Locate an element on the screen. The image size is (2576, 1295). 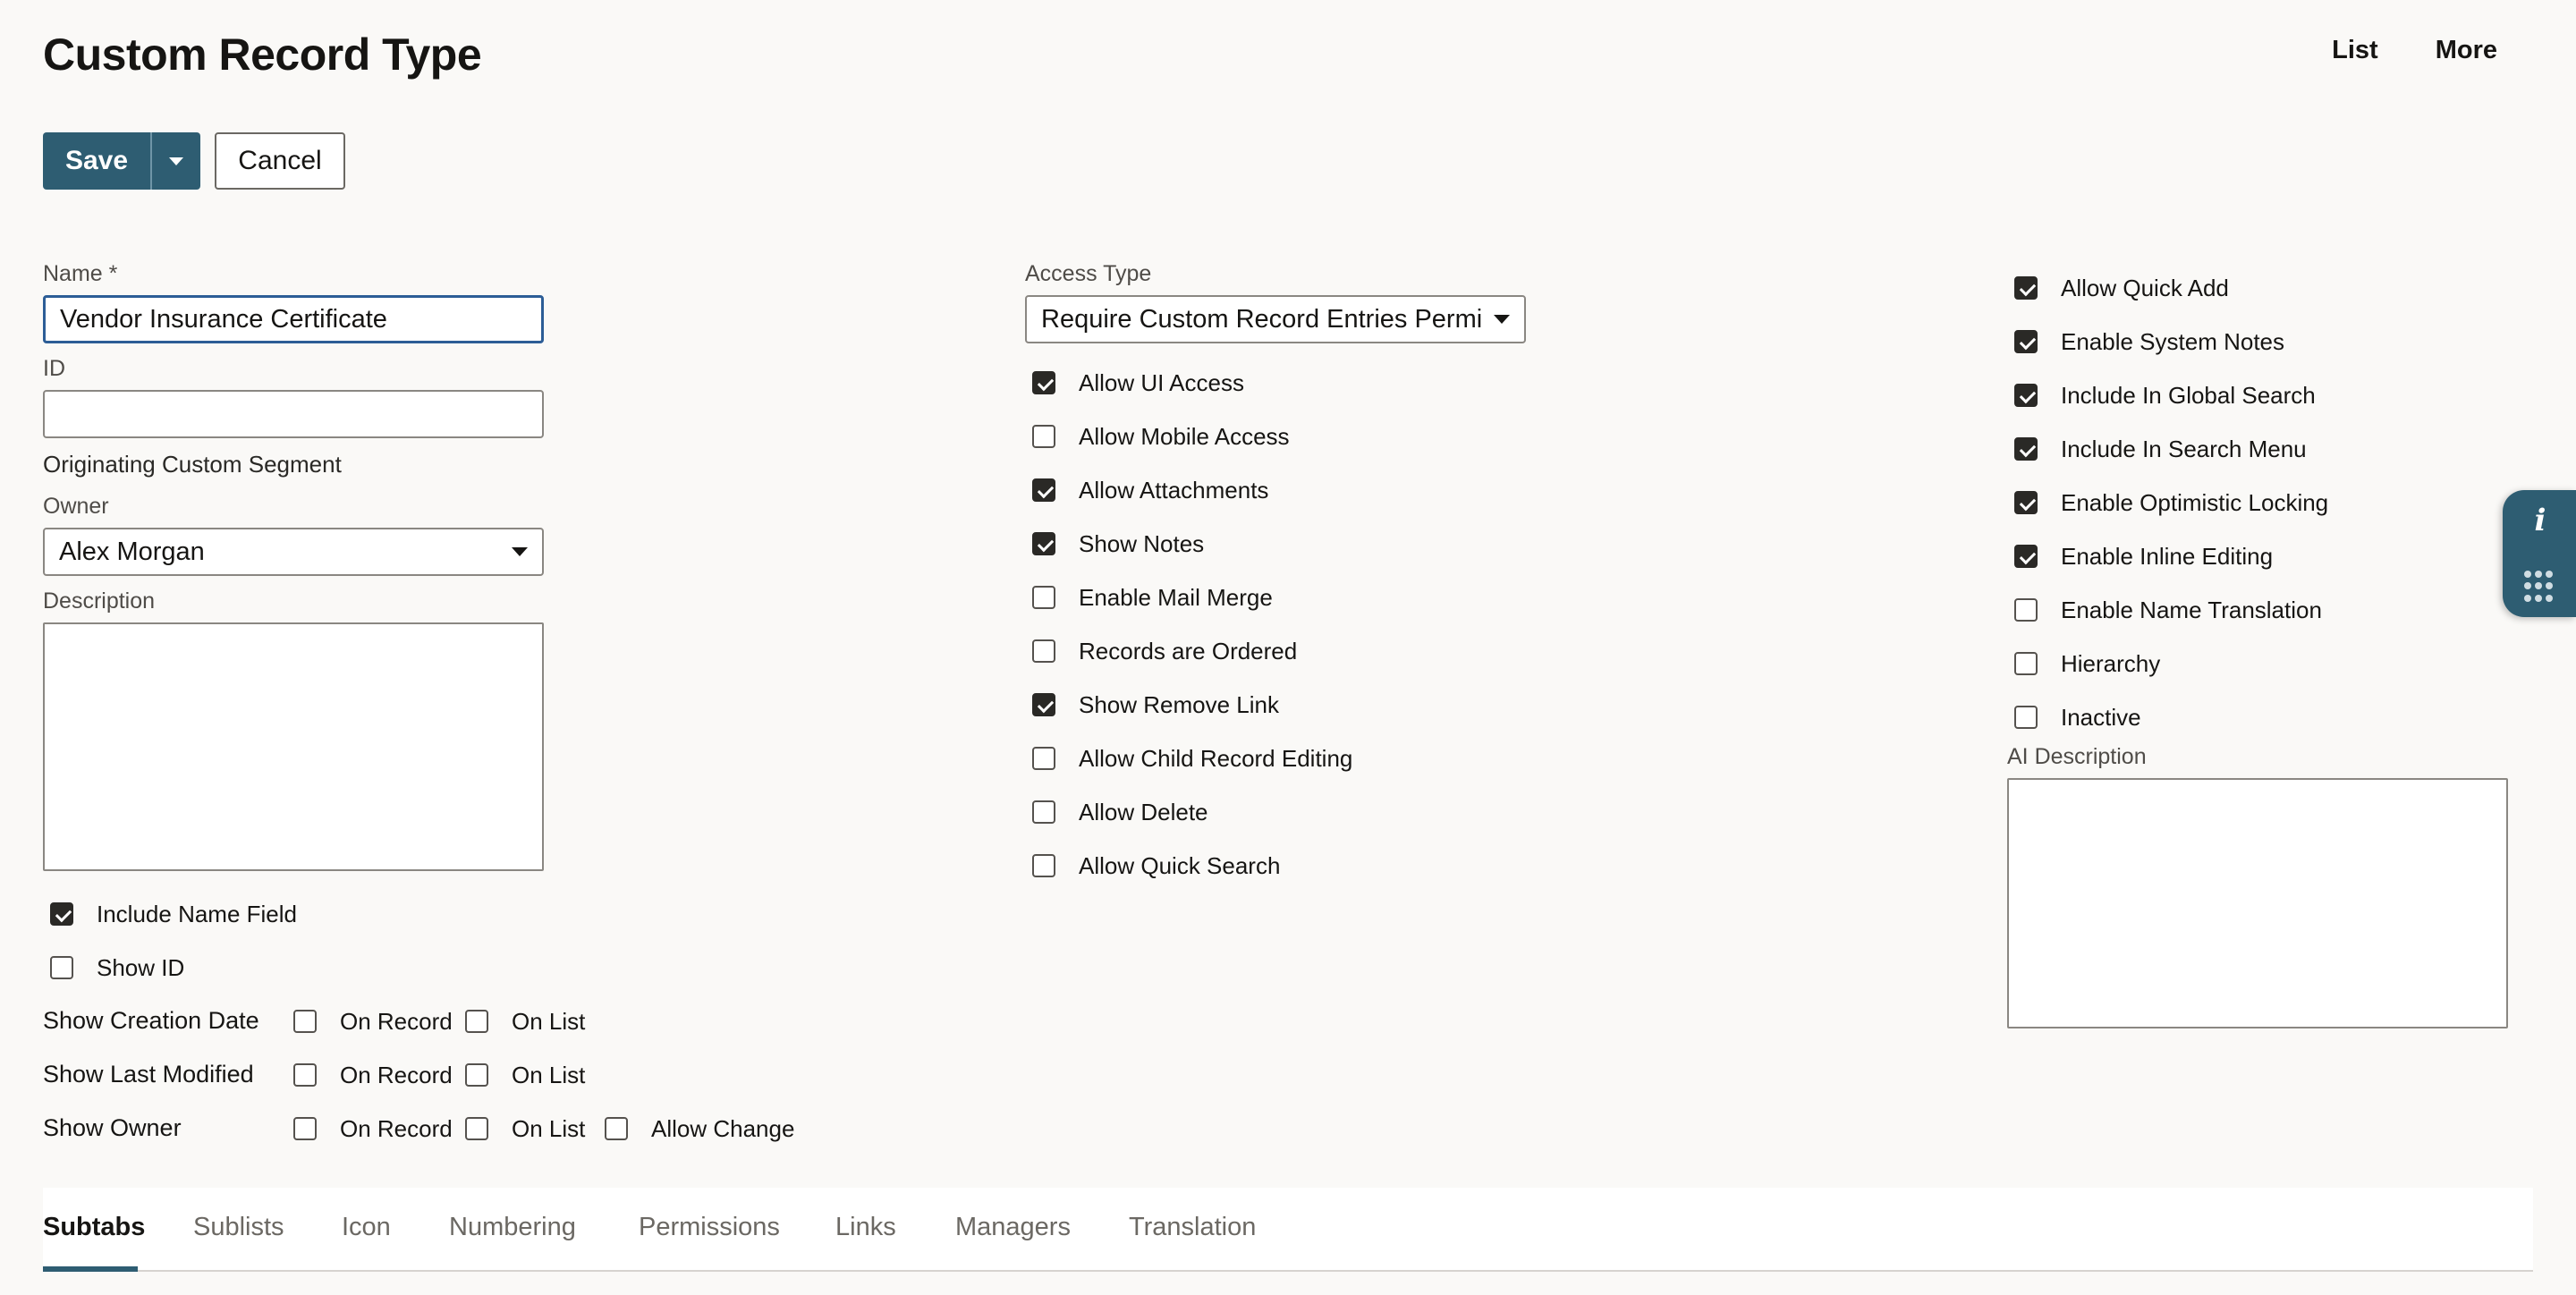
ai-description-textarea is located at coordinates (2257, 903).